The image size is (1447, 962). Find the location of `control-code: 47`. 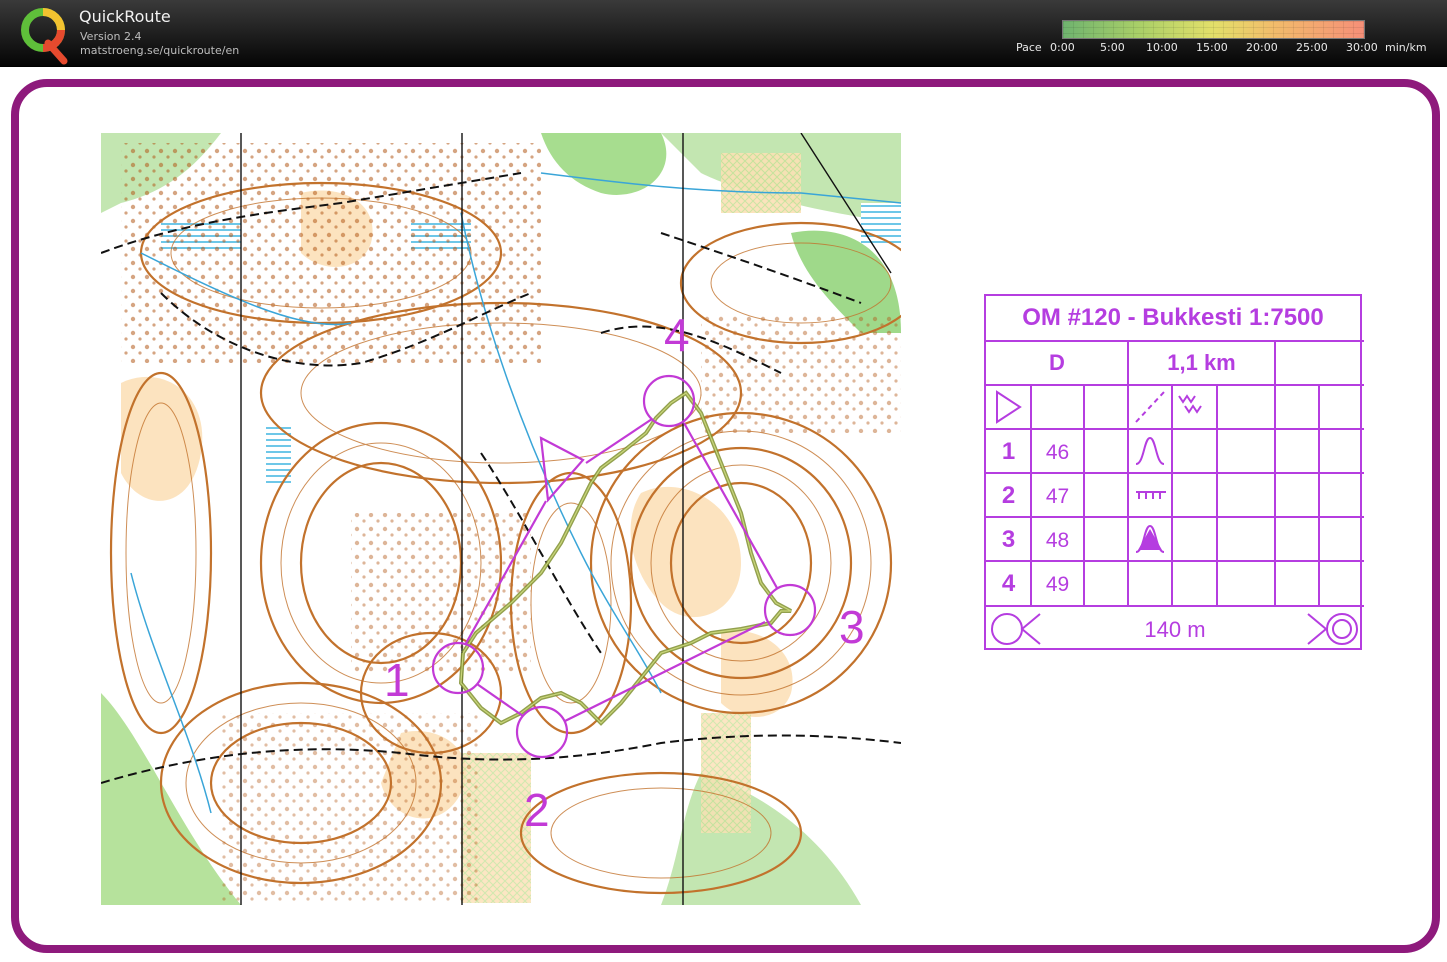

control-code: 47 is located at coordinates (1057, 496).